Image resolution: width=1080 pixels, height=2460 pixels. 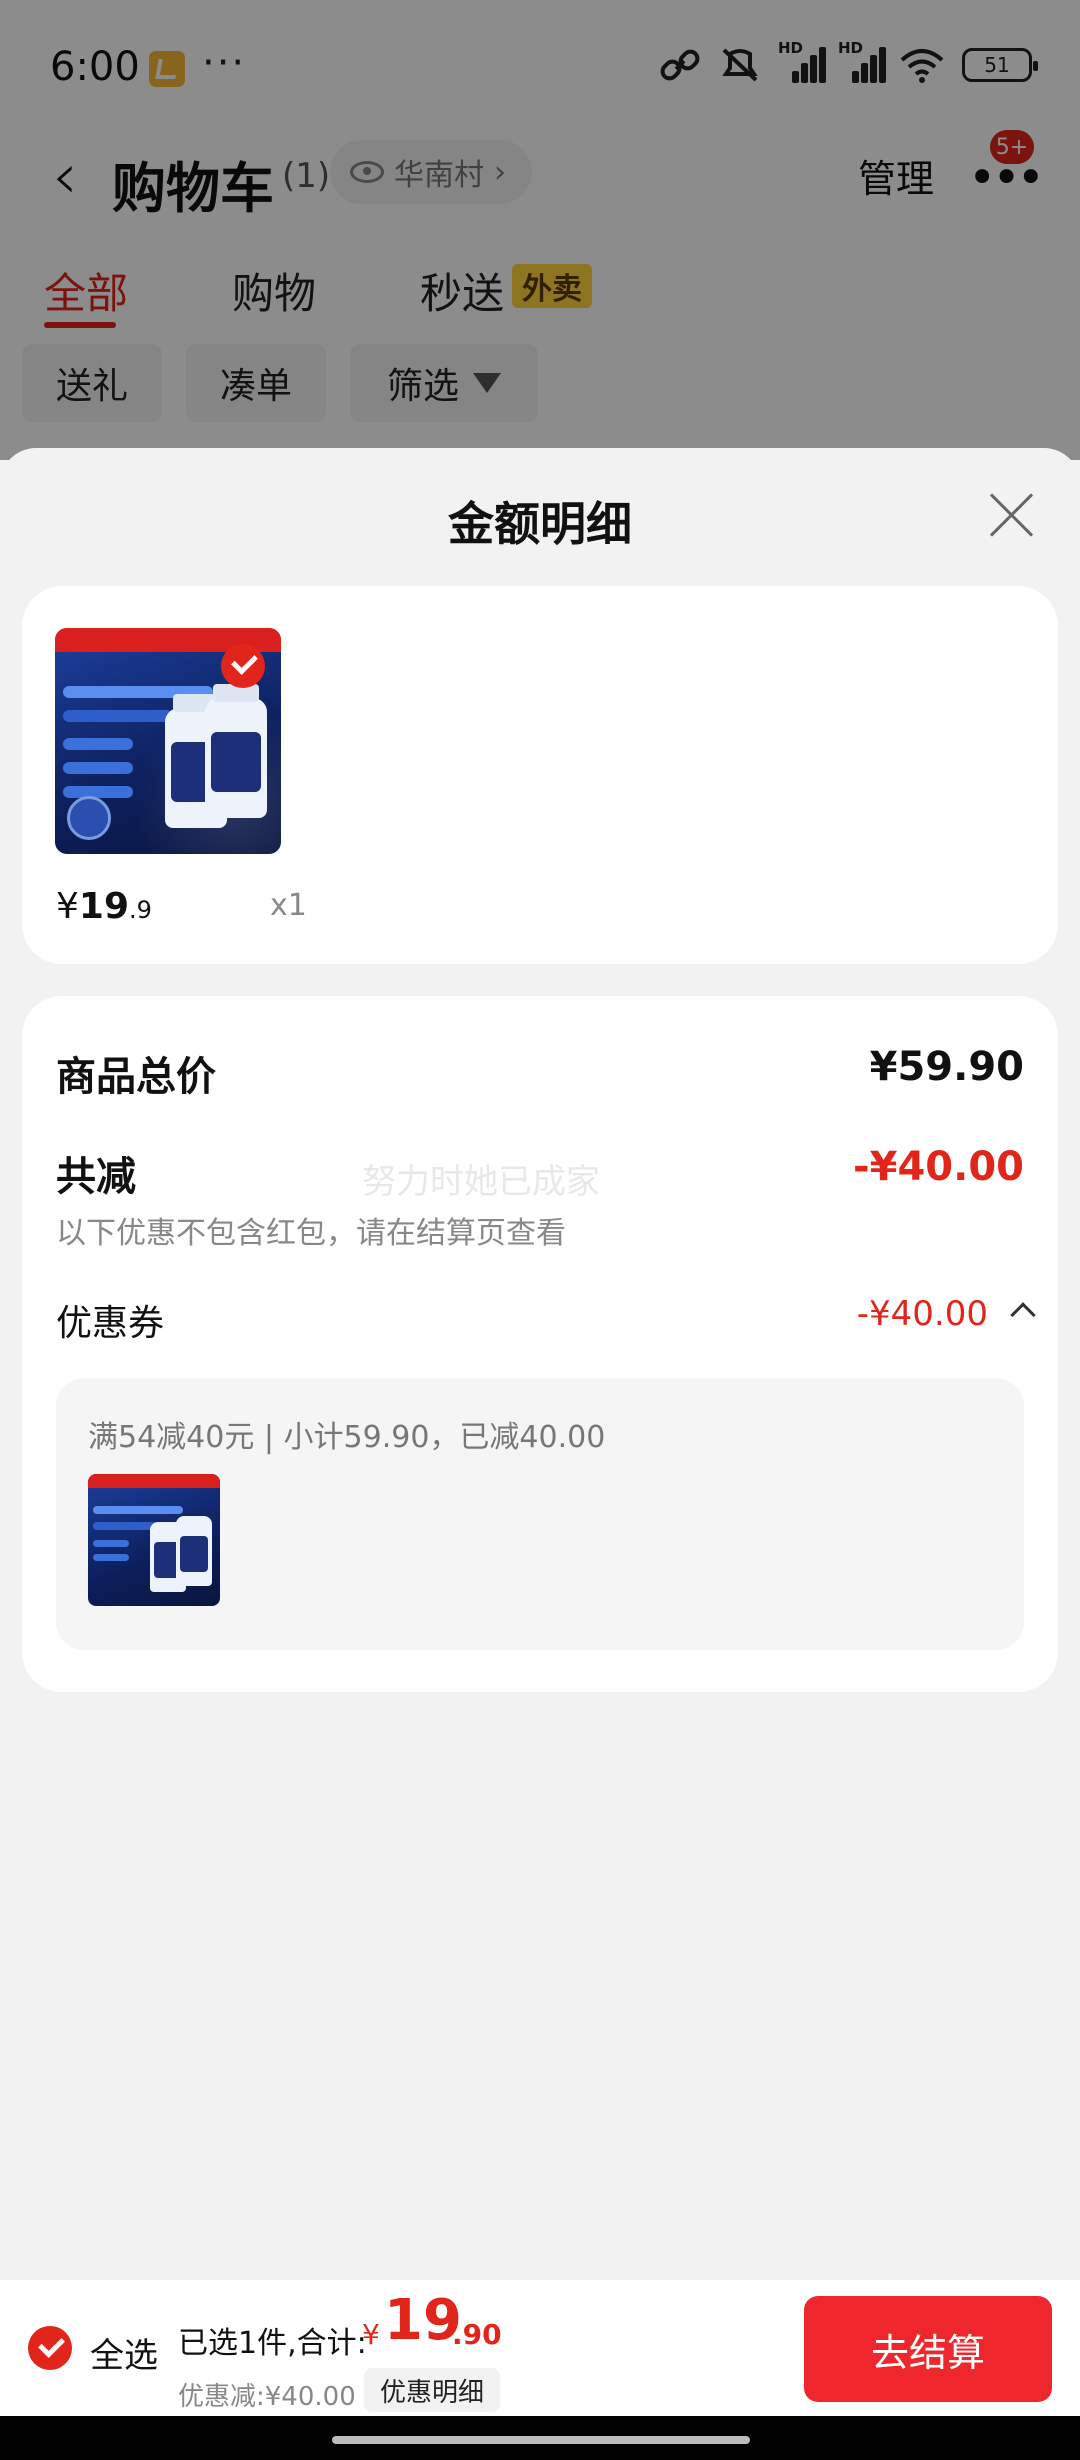 What do you see at coordinates (136, 1077) in the screenshot?
I see `total-price-label: 商品总价` at bounding box center [136, 1077].